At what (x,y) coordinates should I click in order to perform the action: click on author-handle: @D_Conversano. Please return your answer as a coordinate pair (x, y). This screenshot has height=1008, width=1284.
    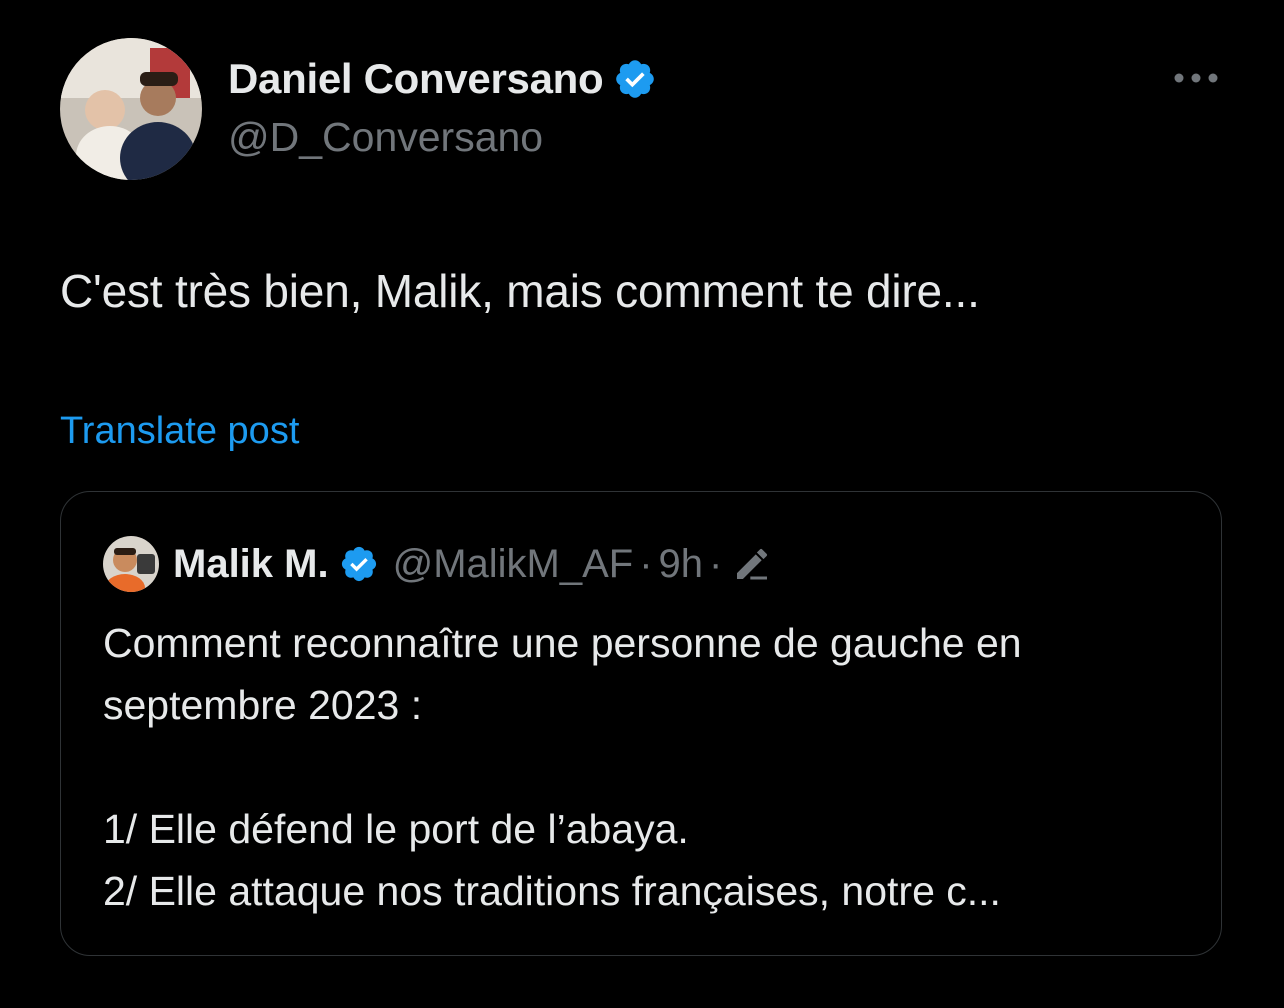
    Looking at the image, I should click on (385, 137).